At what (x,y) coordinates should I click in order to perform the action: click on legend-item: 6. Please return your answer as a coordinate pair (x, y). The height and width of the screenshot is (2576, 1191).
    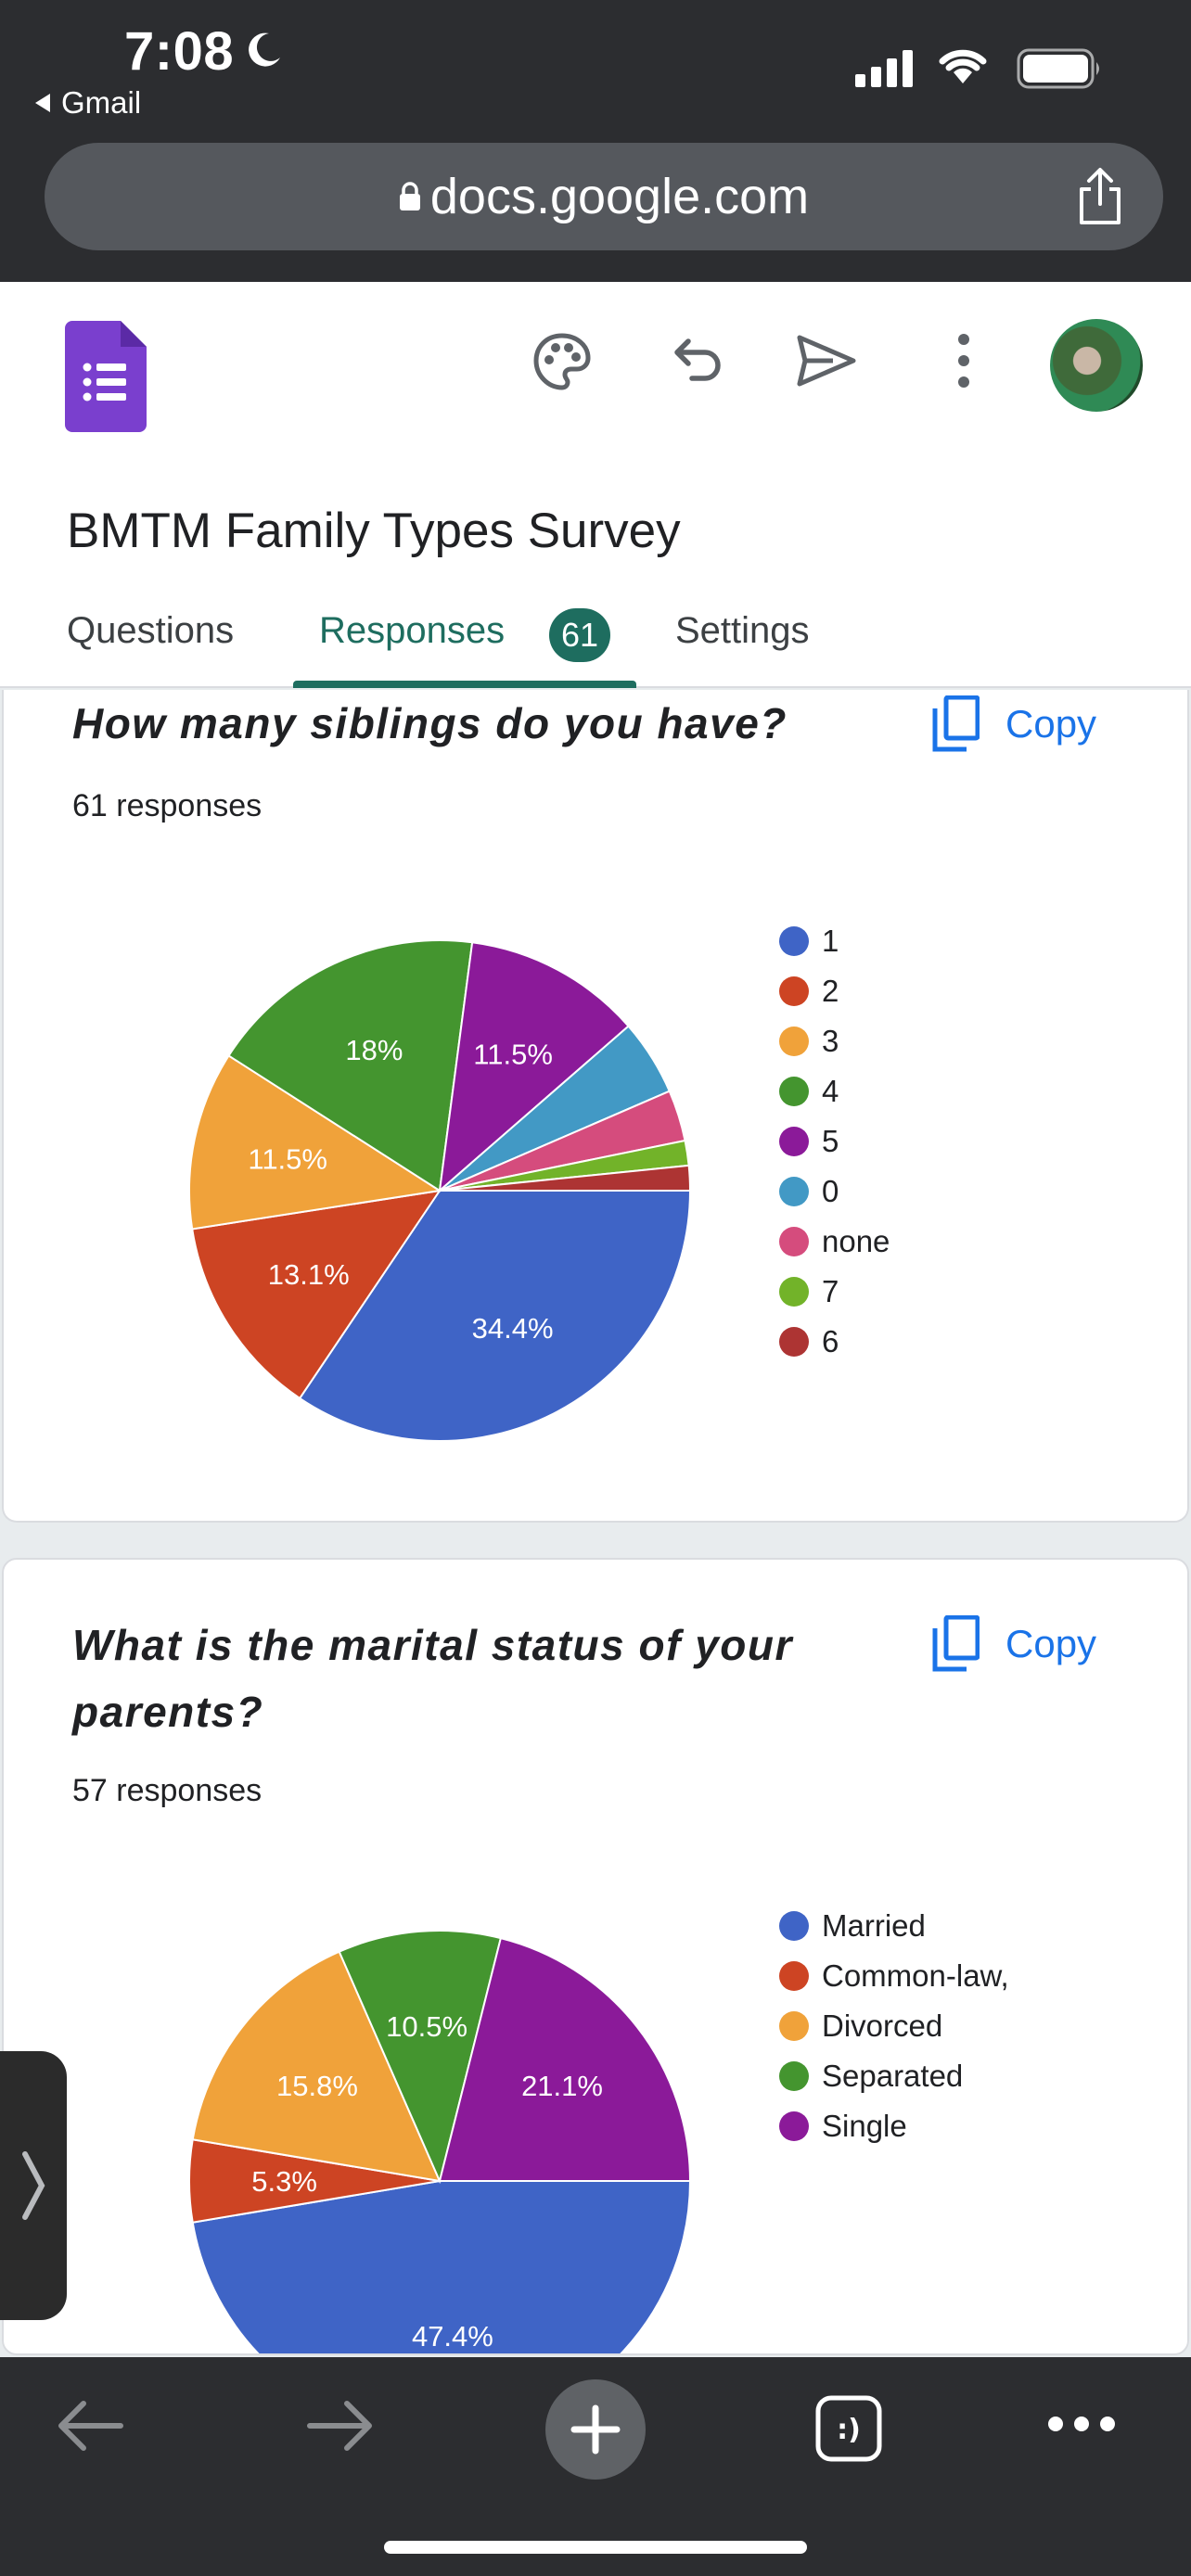
    Looking at the image, I should click on (834, 1342).